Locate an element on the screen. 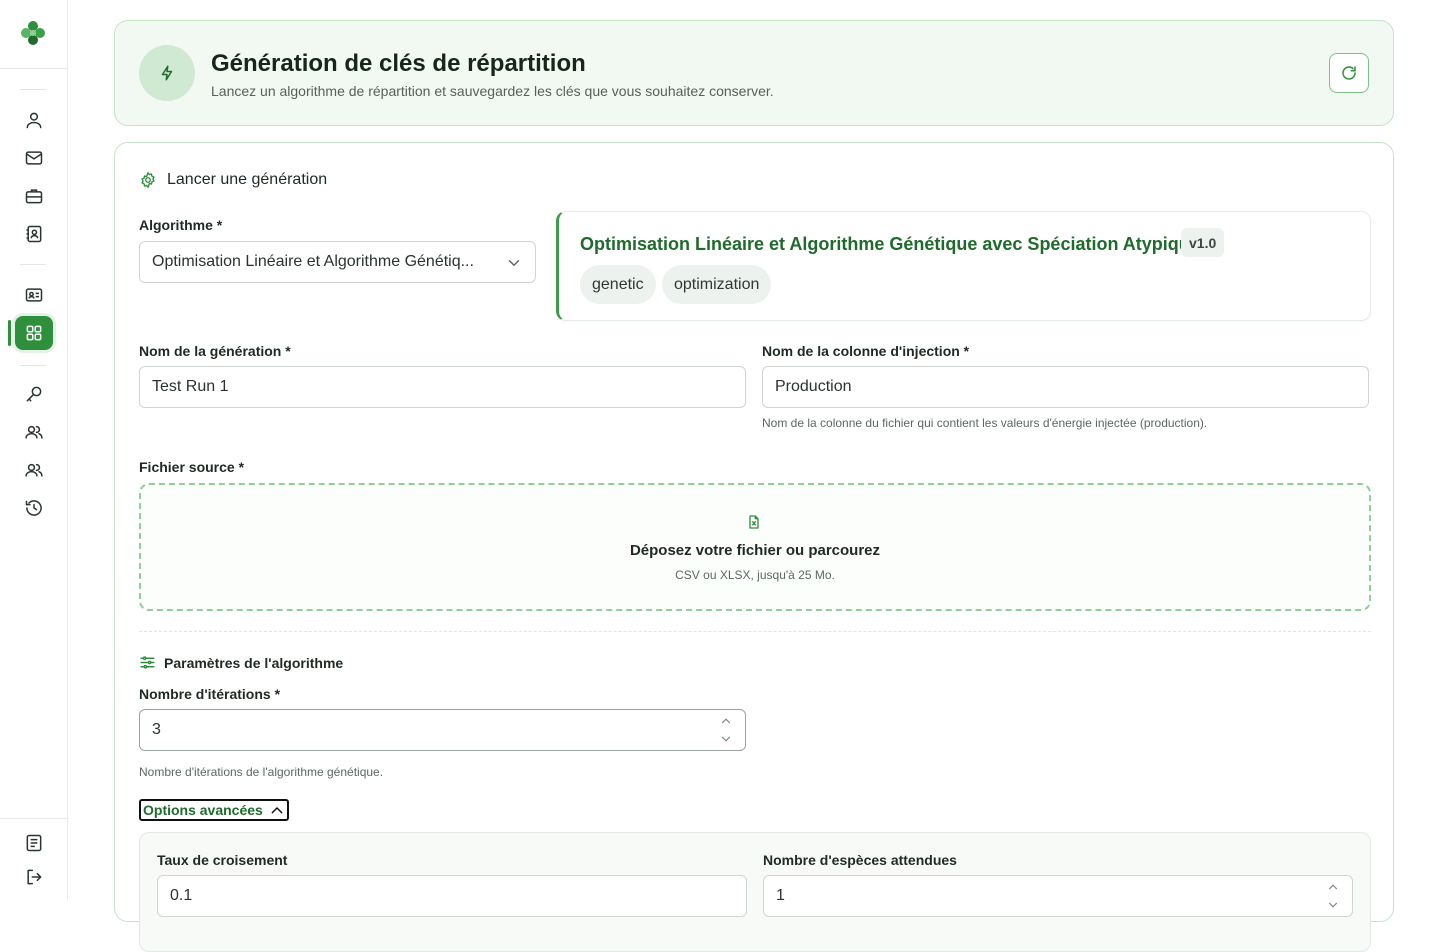 This screenshot has width=1440, height=952. sidebar-item-messages is located at coordinates (34, 158).